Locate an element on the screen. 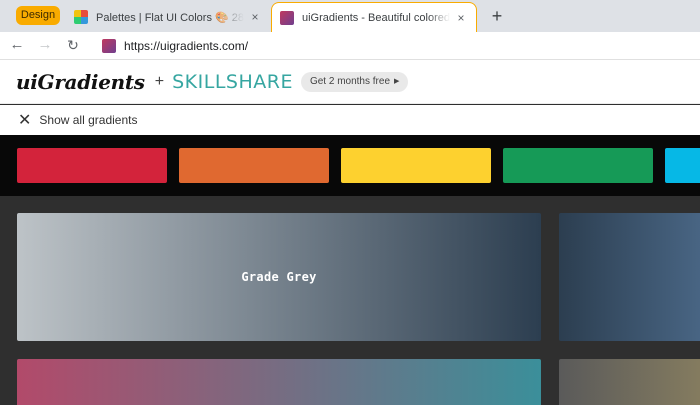 This screenshot has width=700, height=405. tab-flat-ui-colors: Palettes | Flat UI Colors 🎨 280 h × is located at coordinates (168, 17).